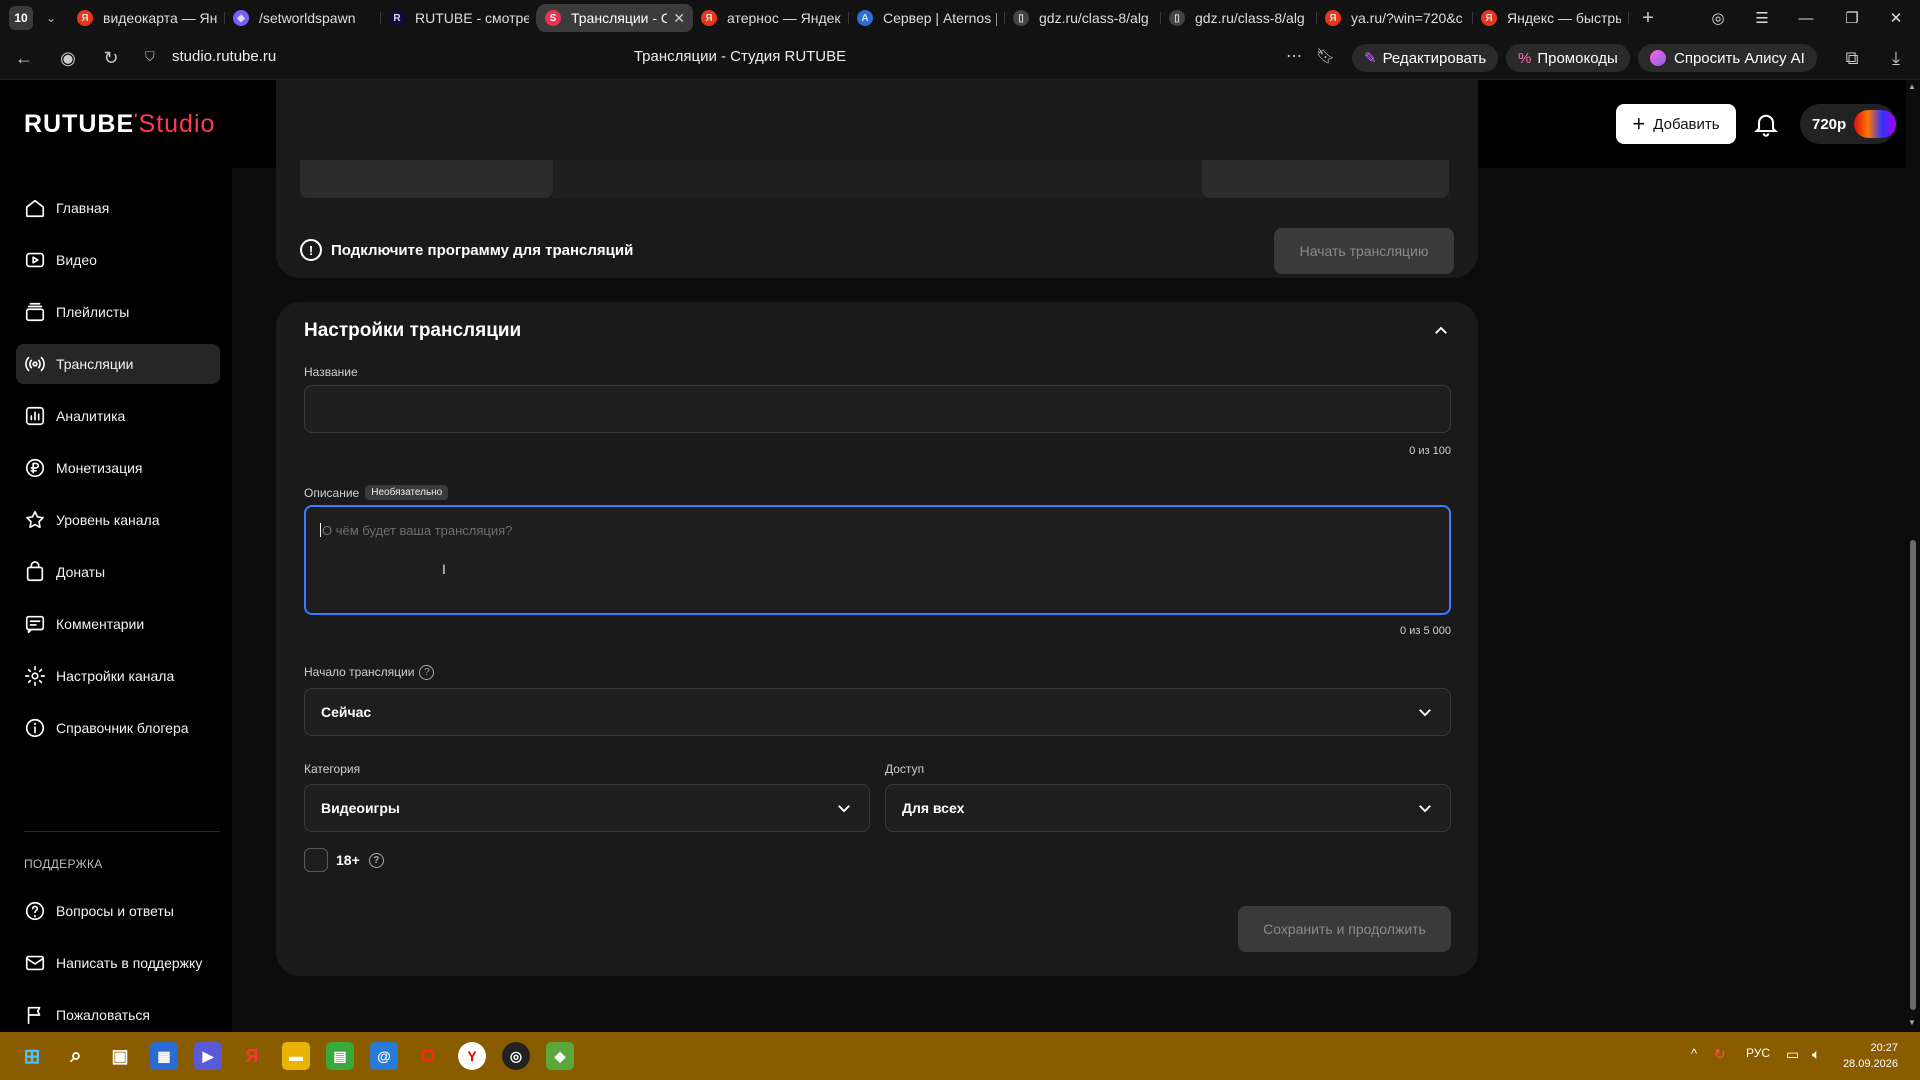 This screenshot has width=1920, height=1080. What do you see at coordinates (51, 18) in the screenshot?
I see `tabs-menu-chevron-icon: ⌄` at bounding box center [51, 18].